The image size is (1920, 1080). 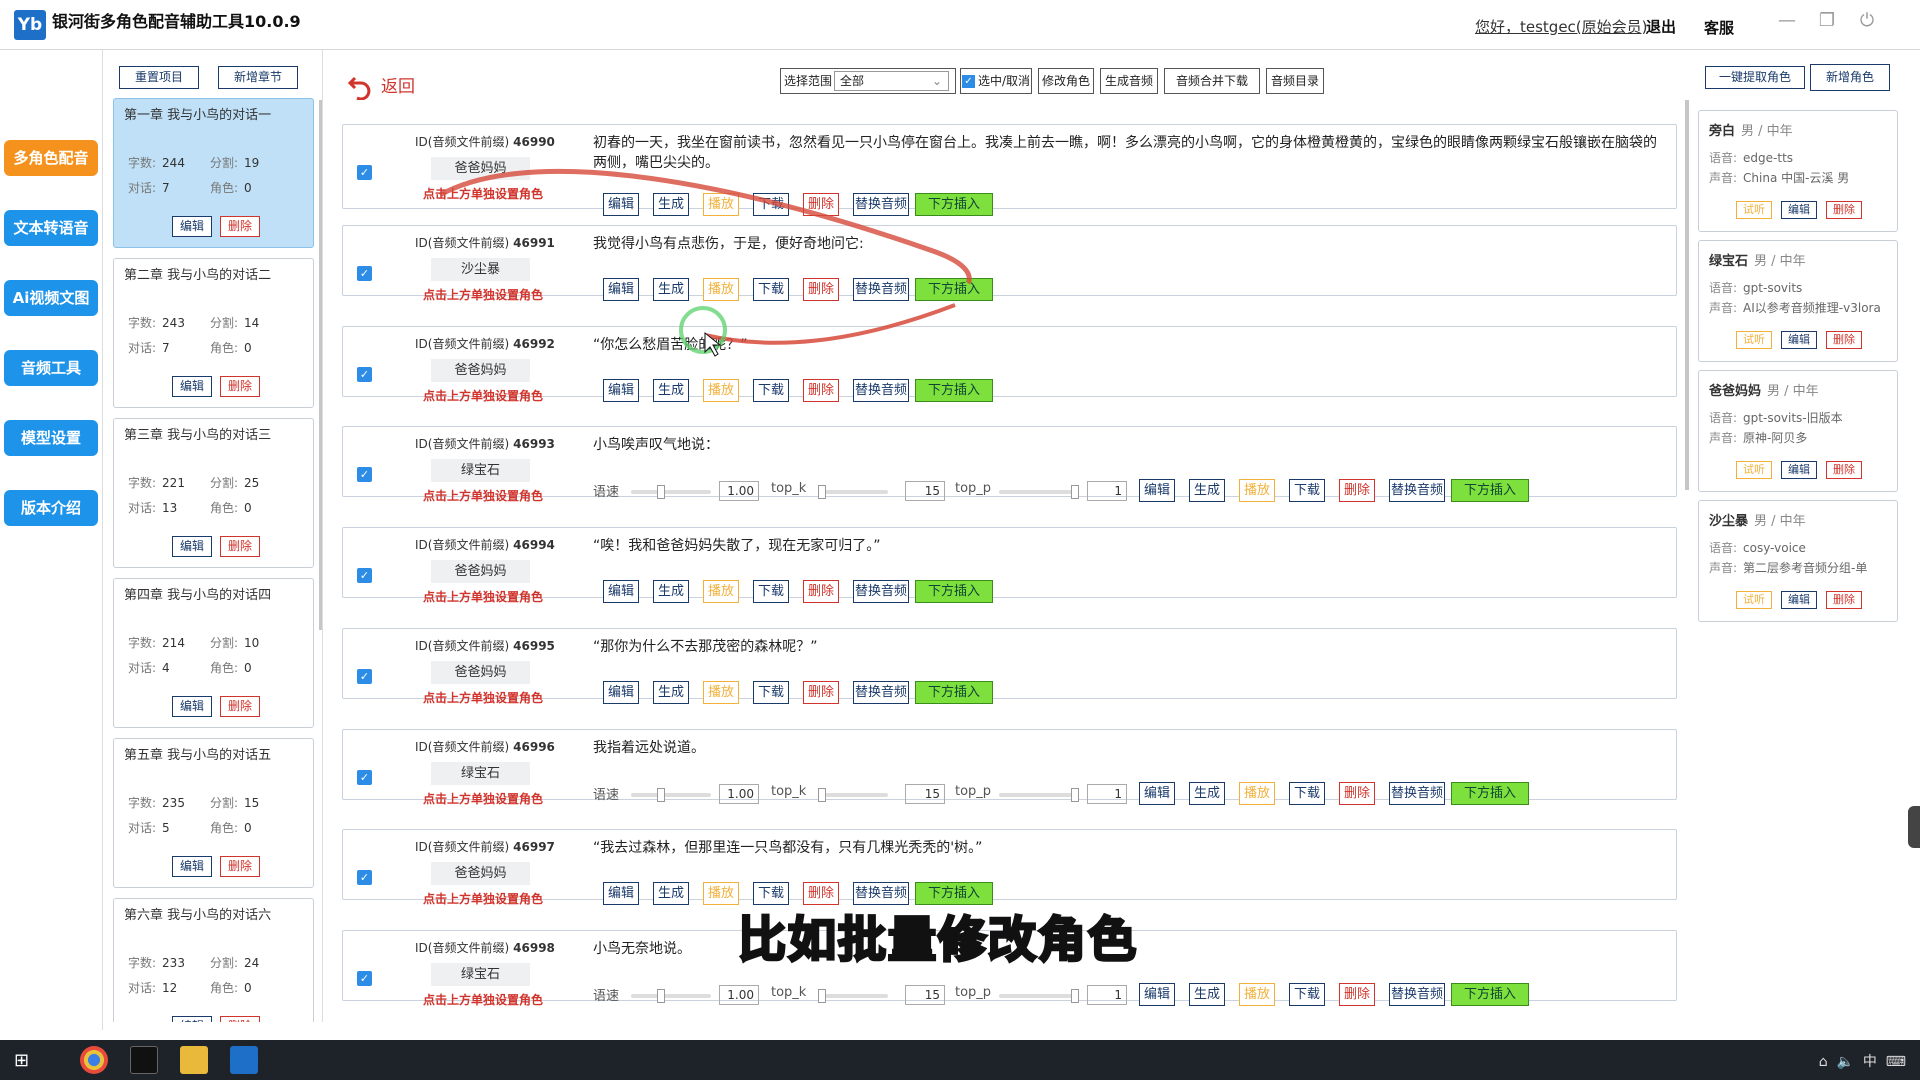 I want to click on chapter-card: 第三章 我与小鸟的对话三 字数: 221 分割: 25 对话: 13 角色: 0 编辑 删除, so click(x=213, y=493).